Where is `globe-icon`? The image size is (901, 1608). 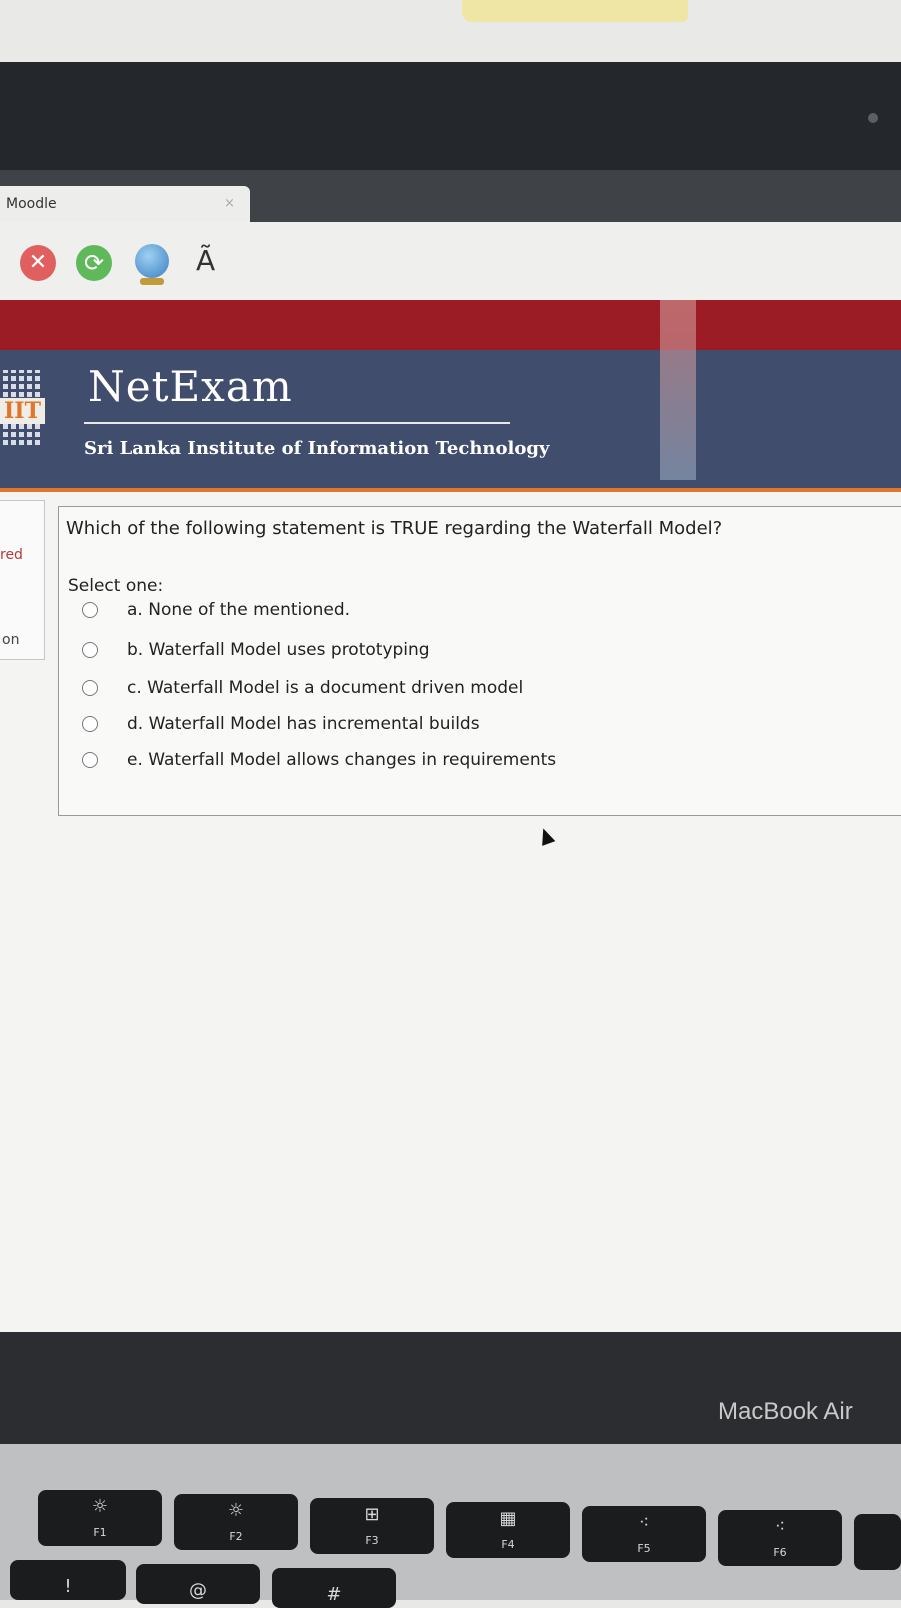 globe-icon is located at coordinates (152, 261).